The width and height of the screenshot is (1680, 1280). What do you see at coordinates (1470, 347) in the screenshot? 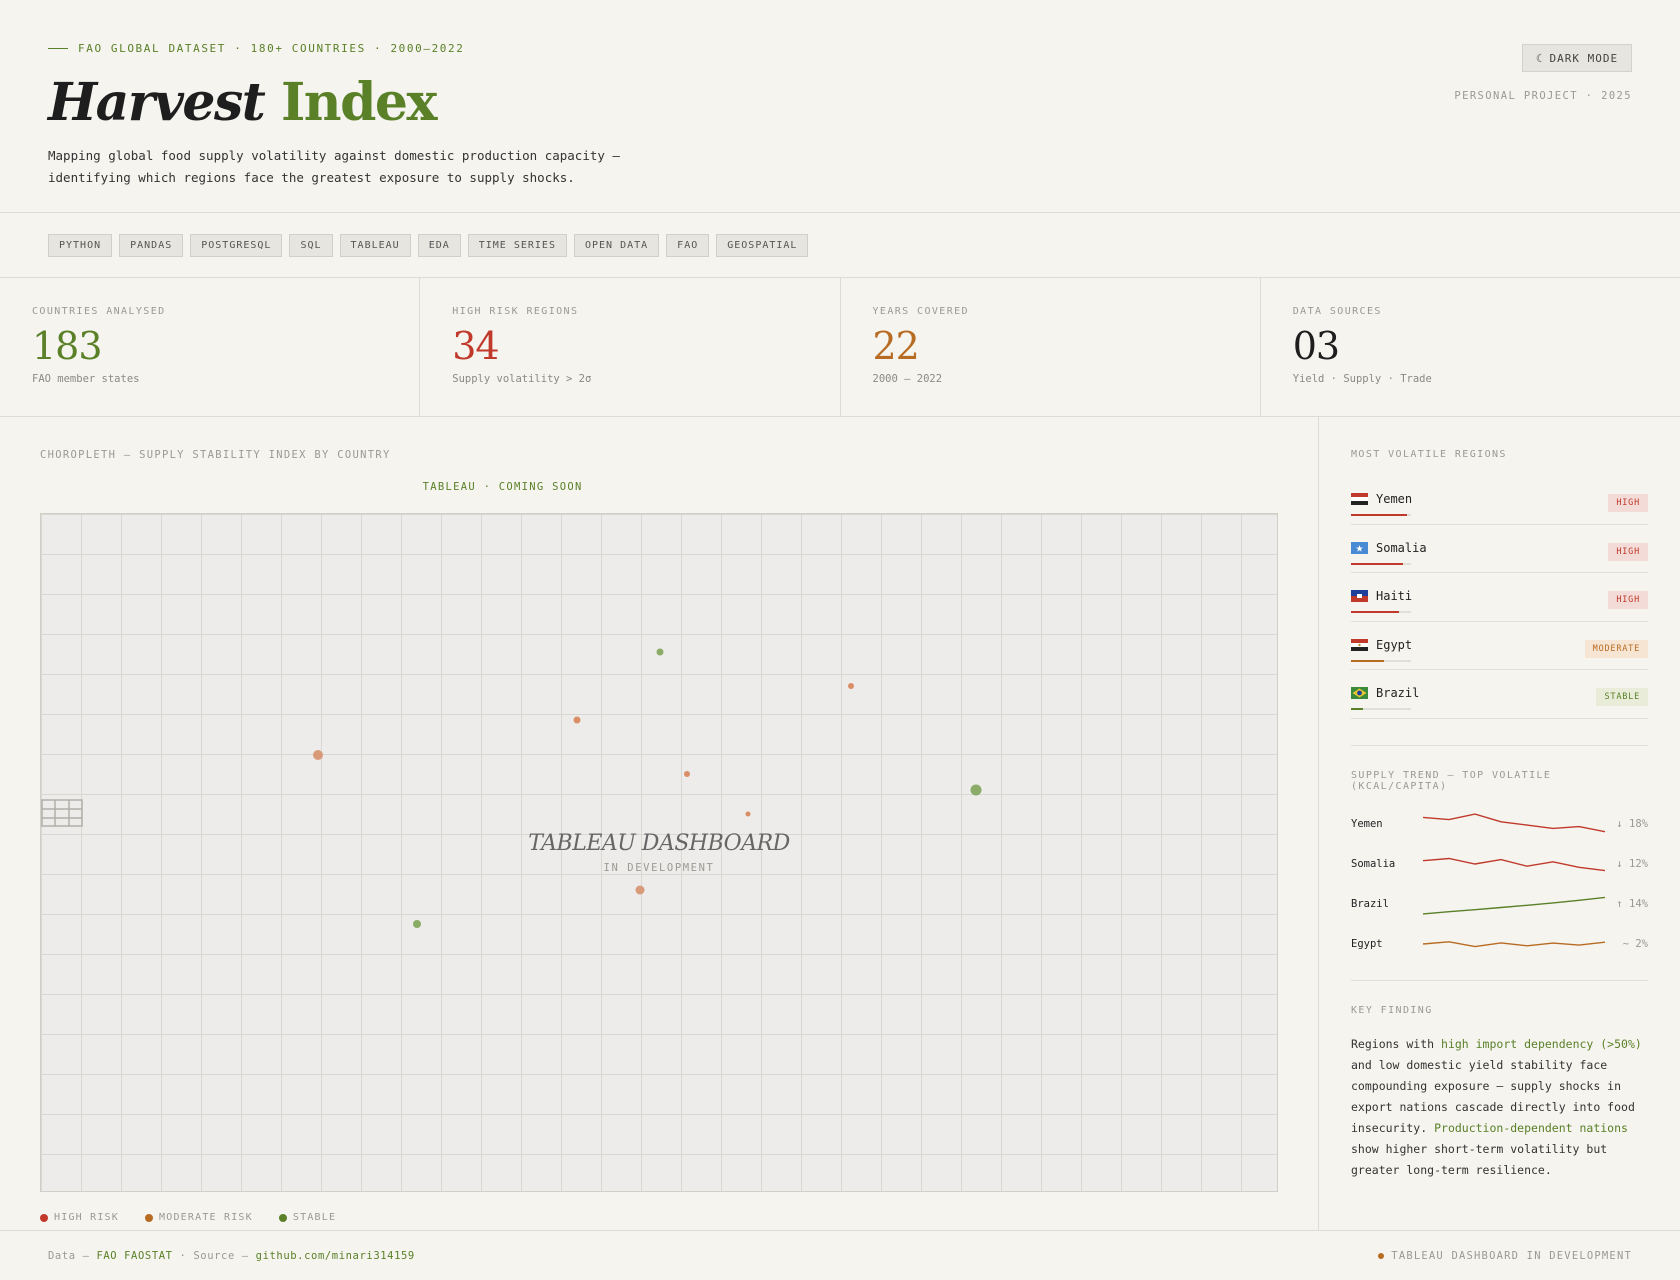
I see `stat-card: DATA SOURCES 03 Yield · Supply · Trade` at bounding box center [1470, 347].